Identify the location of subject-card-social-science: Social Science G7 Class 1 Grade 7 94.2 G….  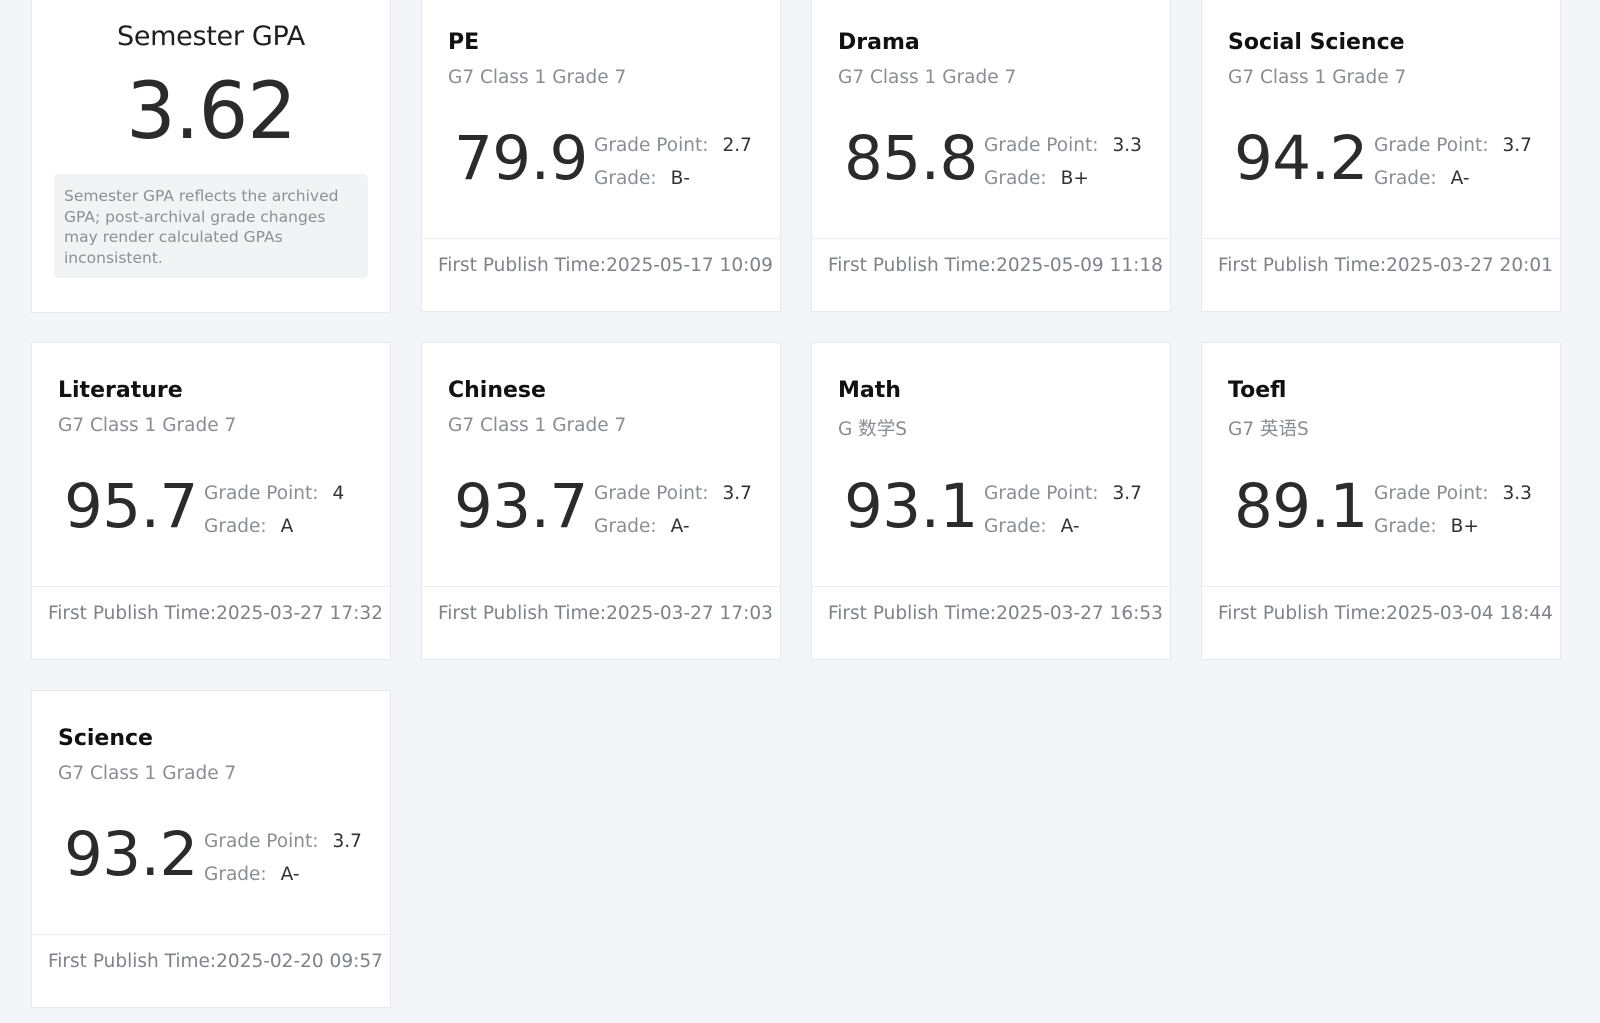
(1381, 156).